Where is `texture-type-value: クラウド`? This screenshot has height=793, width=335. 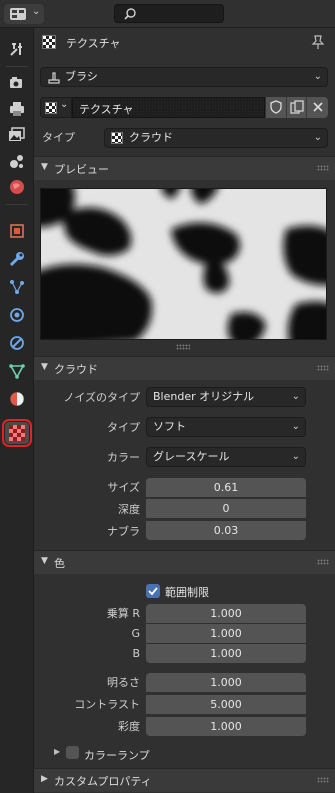
texture-type-value: クラウド is located at coordinates (151, 137).